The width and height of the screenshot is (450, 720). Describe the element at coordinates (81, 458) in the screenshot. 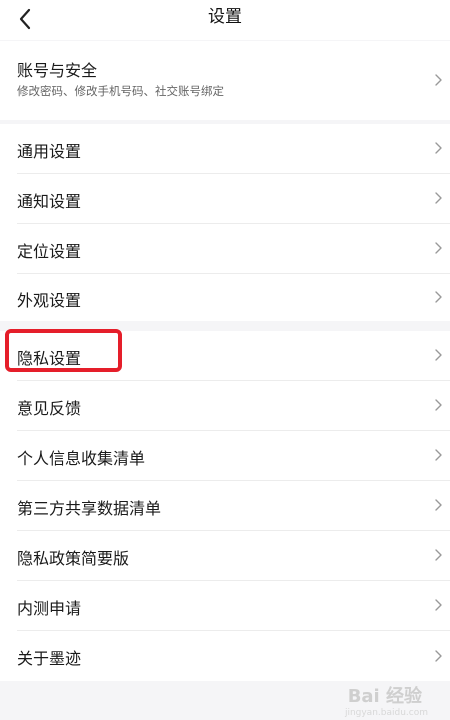

I see `settings-item-label: 个人信息收集清单` at that location.